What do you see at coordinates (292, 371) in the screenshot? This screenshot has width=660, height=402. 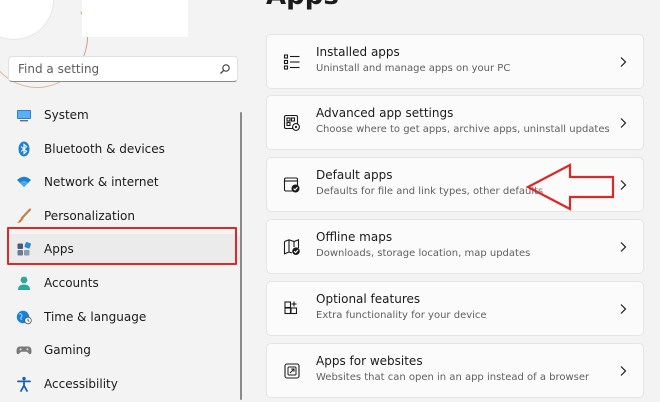 I see `web-app-icon` at bounding box center [292, 371].